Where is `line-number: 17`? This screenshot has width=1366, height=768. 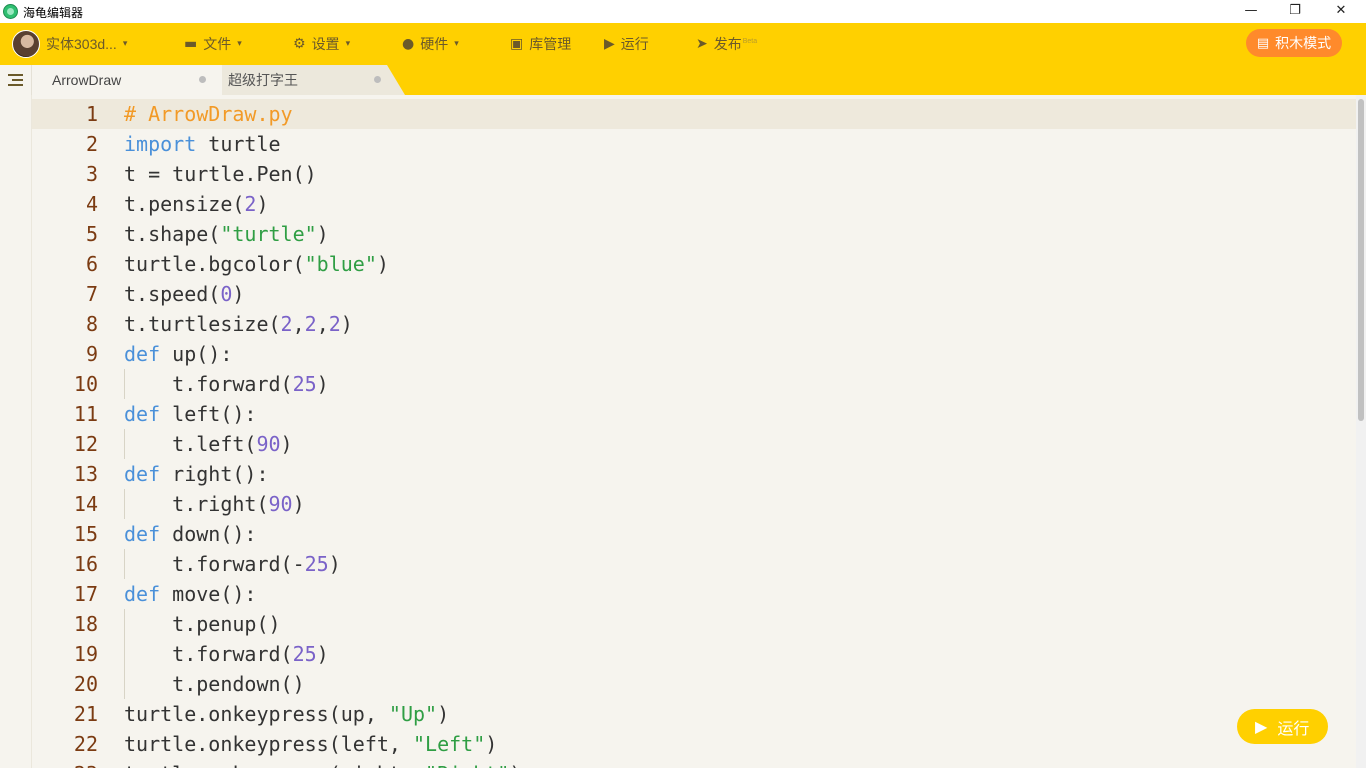
line-number: 17 is located at coordinates (85, 594).